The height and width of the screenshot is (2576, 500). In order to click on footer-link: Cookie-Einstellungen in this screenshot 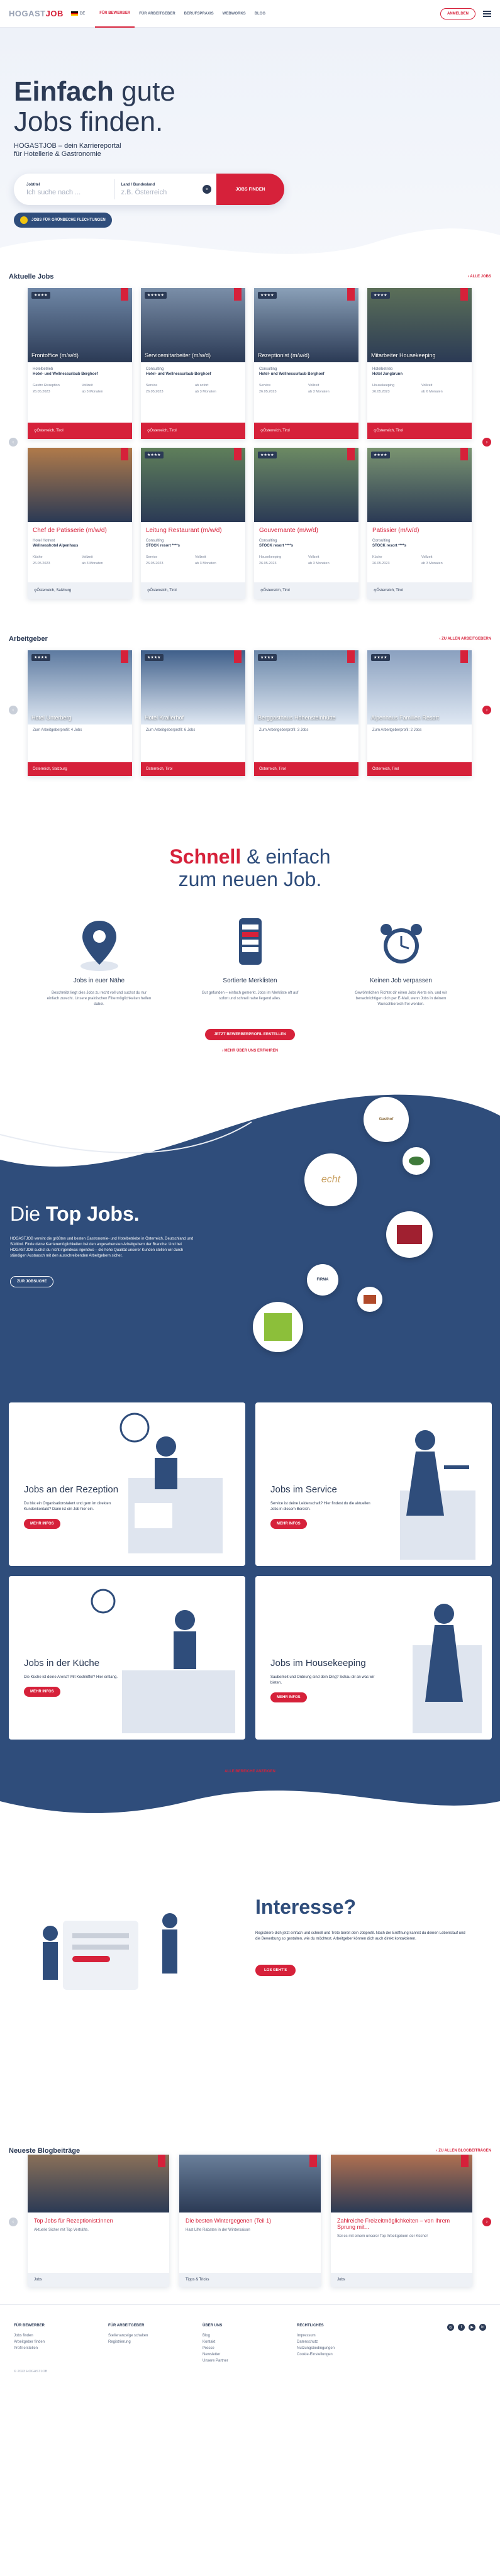, I will do `click(344, 2354)`.